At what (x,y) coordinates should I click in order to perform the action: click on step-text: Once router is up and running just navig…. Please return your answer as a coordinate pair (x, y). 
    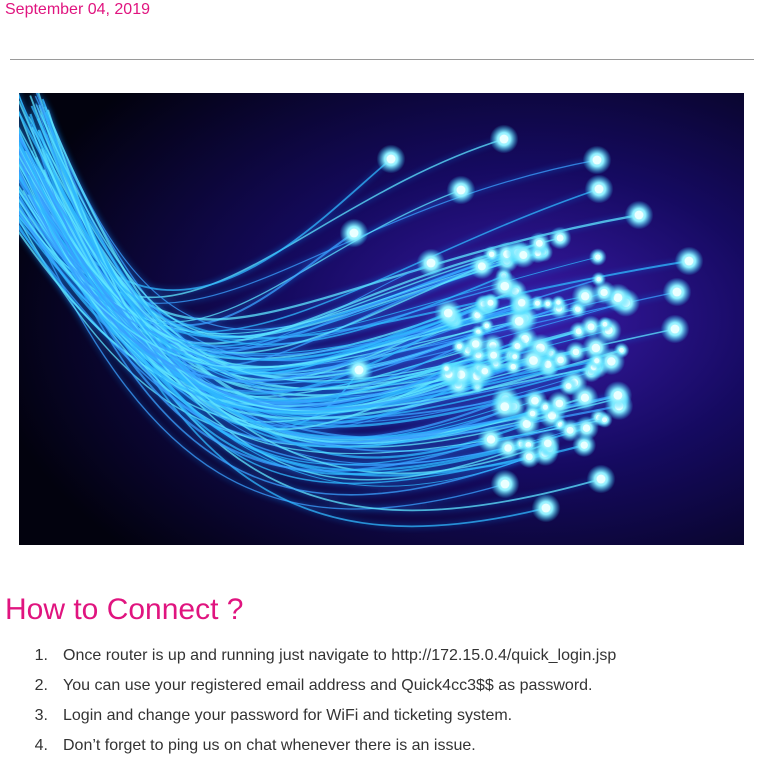
    Looking at the image, I should click on (340, 655).